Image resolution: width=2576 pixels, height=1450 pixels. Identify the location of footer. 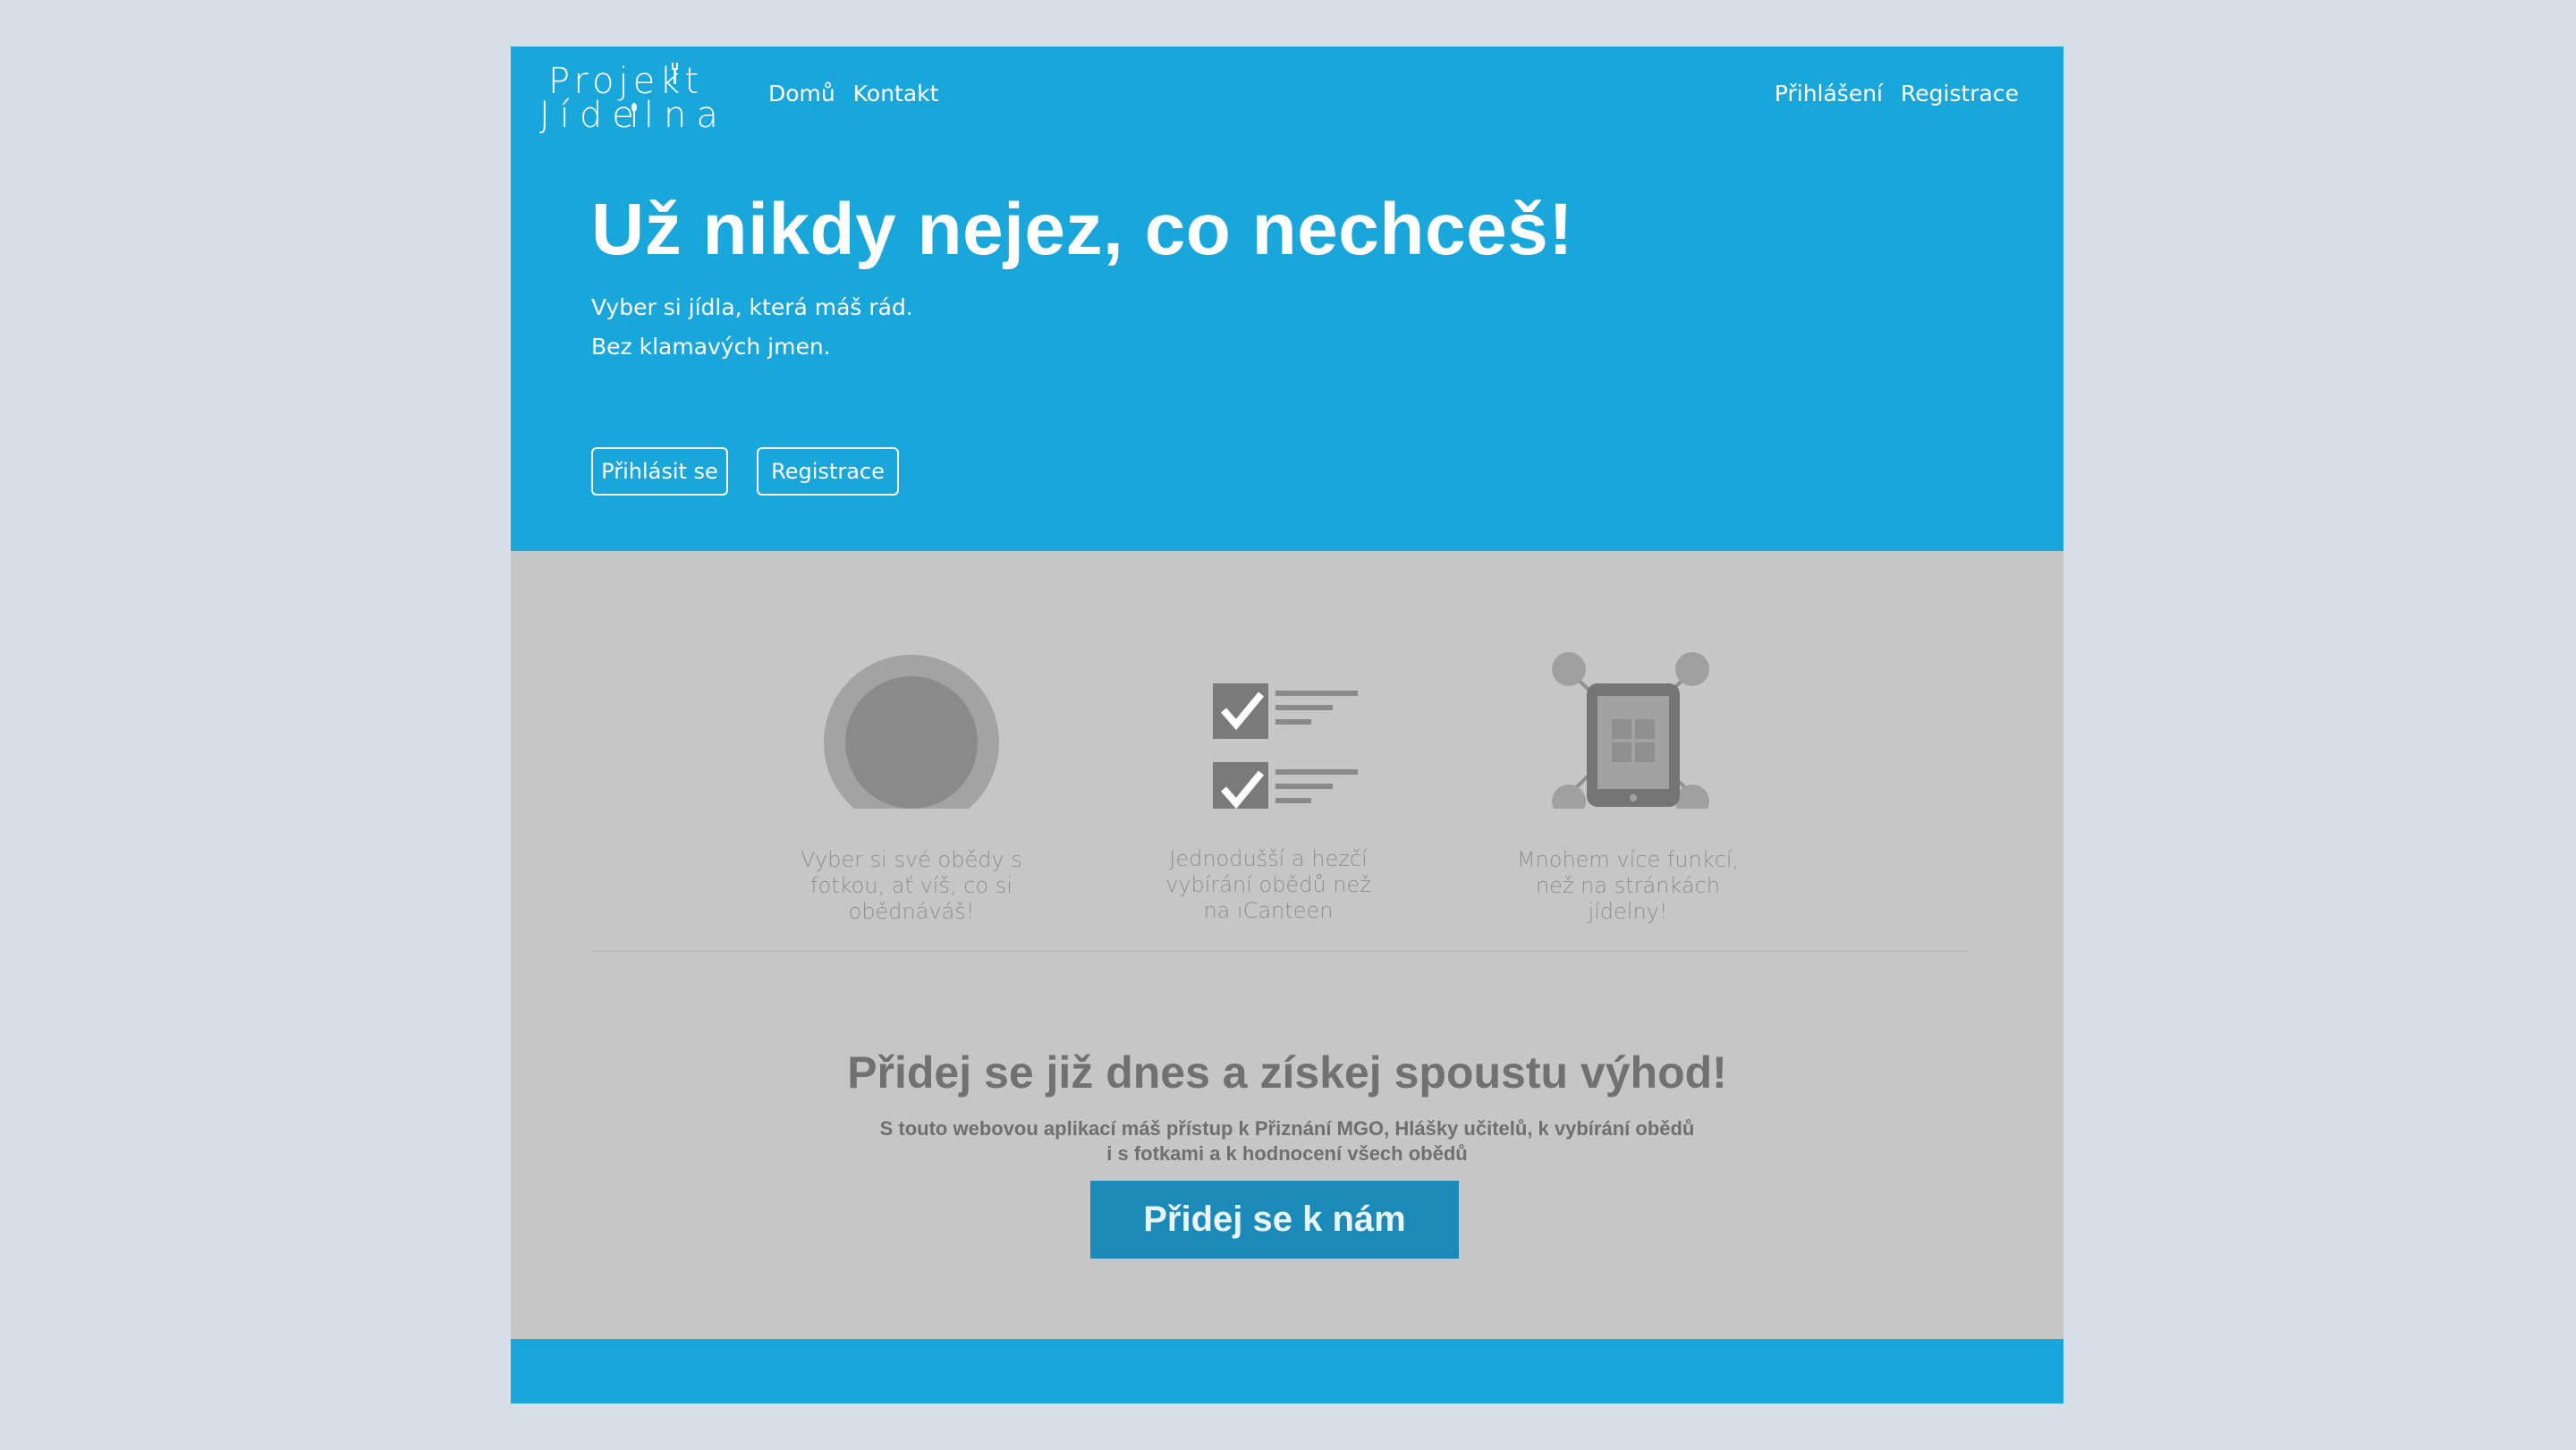
(1287, 1371).